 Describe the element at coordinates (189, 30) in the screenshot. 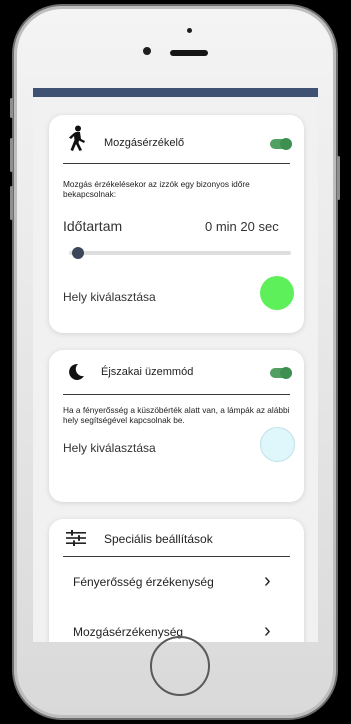

I see `sensor-dot` at that location.